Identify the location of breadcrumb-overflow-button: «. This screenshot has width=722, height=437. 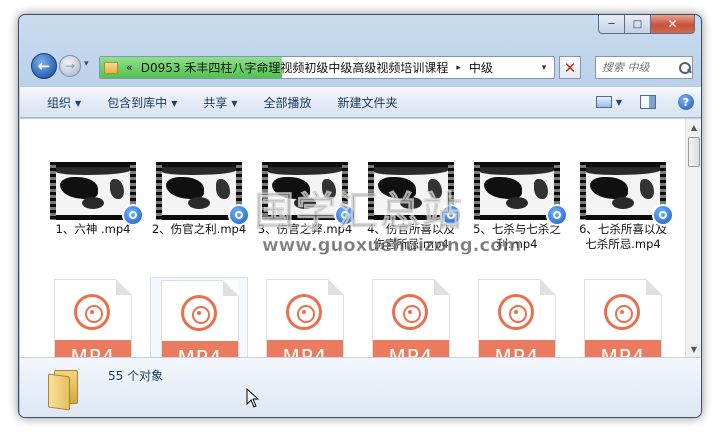
(129, 67).